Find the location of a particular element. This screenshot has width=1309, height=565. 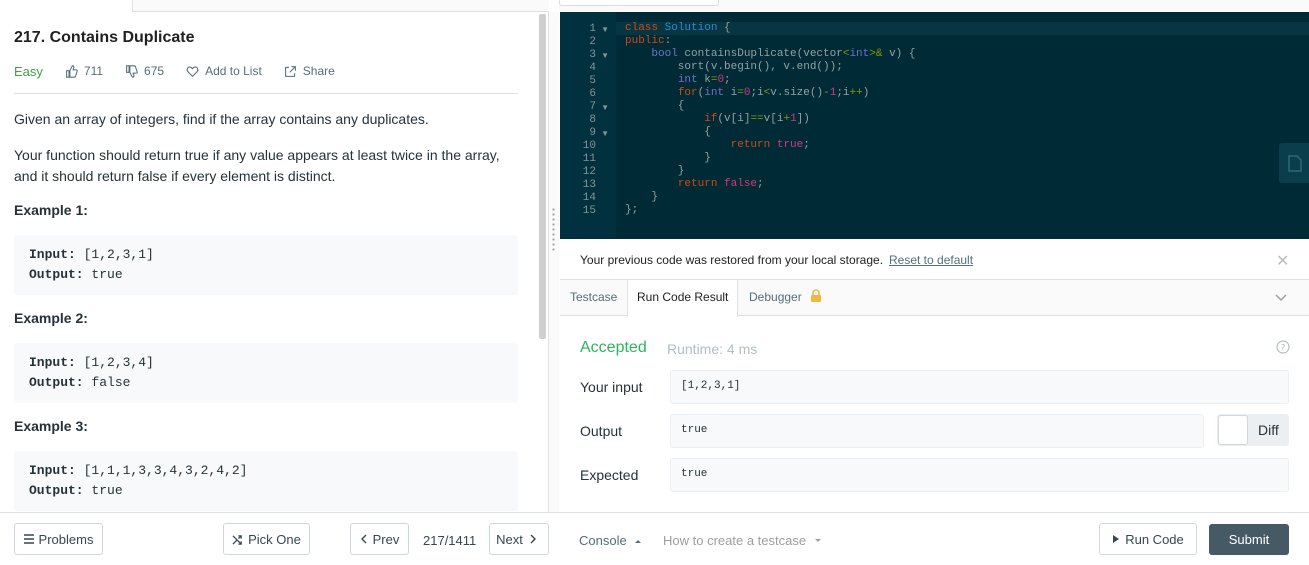

console-toggle: Console is located at coordinates (610, 540).